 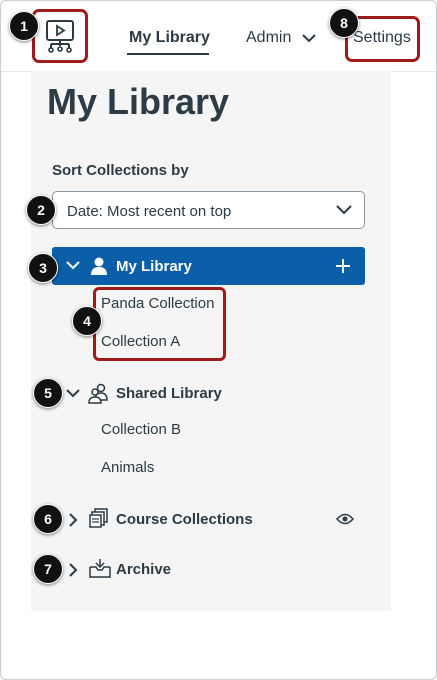 What do you see at coordinates (98, 518) in the screenshot?
I see `course-collections-icon` at bounding box center [98, 518].